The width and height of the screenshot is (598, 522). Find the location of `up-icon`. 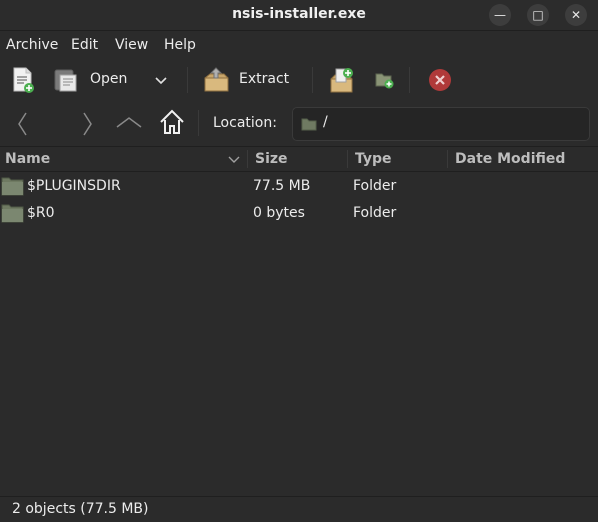

up-icon is located at coordinates (129, 122).